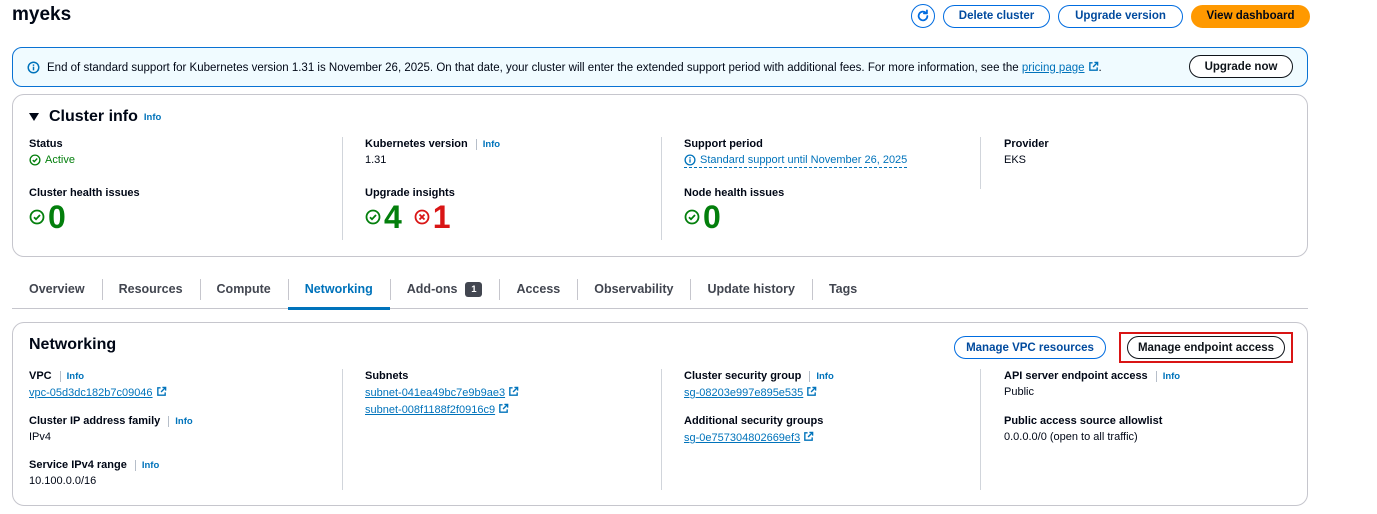 The image size is (1377, 514). Describe the element at coordinates (78, 465) in the screenshot. I see `service-range-label-text: Service IPv4 range` at that location.